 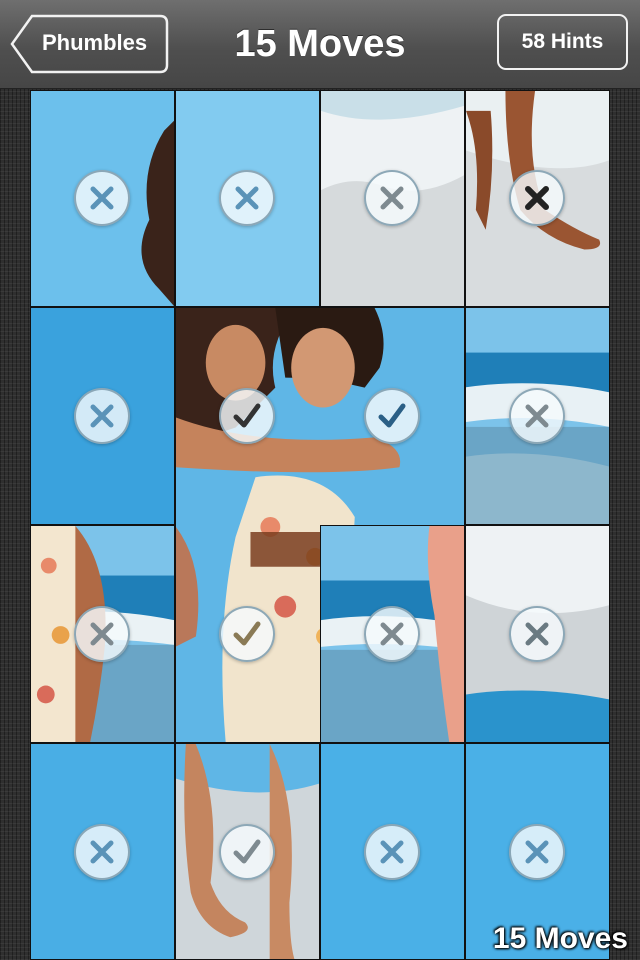 I want to click on selected-wrong-marker, so click(x=537, y=198).